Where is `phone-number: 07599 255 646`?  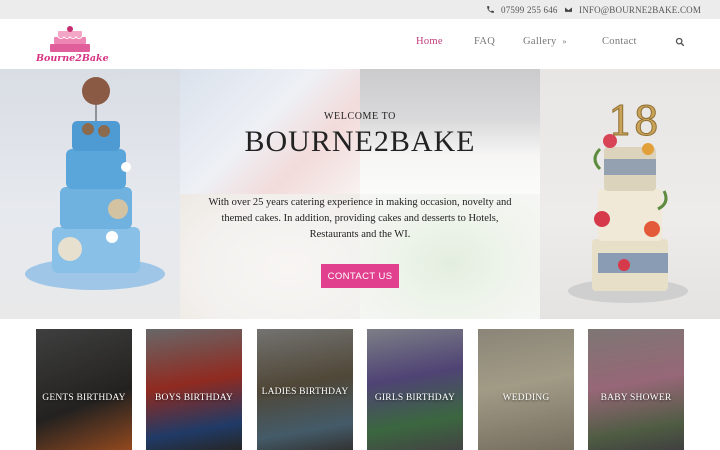 phone-number: 07599 255 646 is located at coordinates (529, 9).